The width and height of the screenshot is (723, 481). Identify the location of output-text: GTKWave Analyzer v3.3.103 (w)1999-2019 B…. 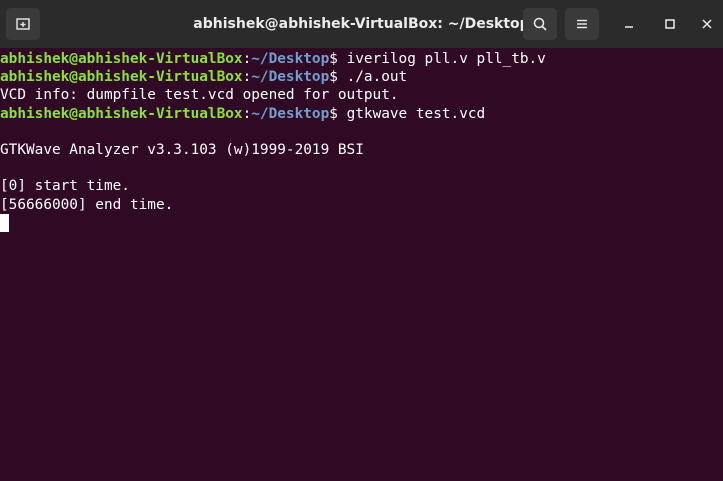
(182, 149).